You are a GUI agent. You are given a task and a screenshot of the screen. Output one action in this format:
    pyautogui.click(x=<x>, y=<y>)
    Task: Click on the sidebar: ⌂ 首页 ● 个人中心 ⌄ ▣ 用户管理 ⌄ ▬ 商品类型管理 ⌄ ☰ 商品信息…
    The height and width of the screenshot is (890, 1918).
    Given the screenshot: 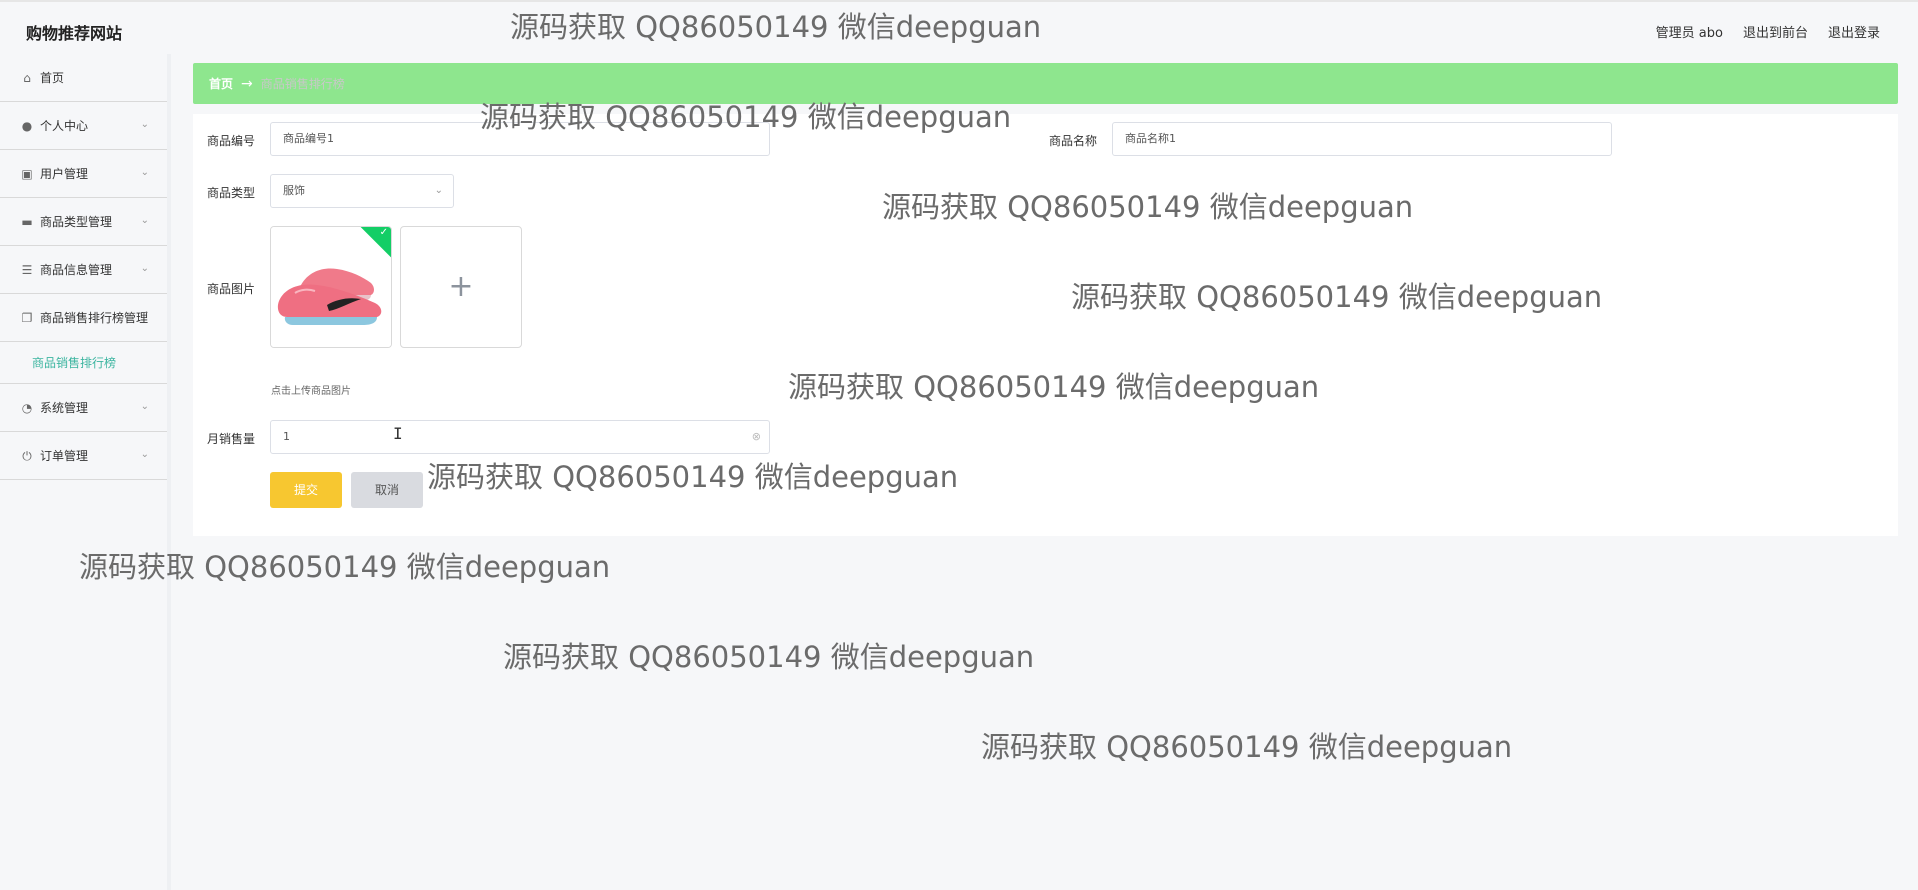 What is the action you would take?
    pyautogui.click(x=85, y=472)
    